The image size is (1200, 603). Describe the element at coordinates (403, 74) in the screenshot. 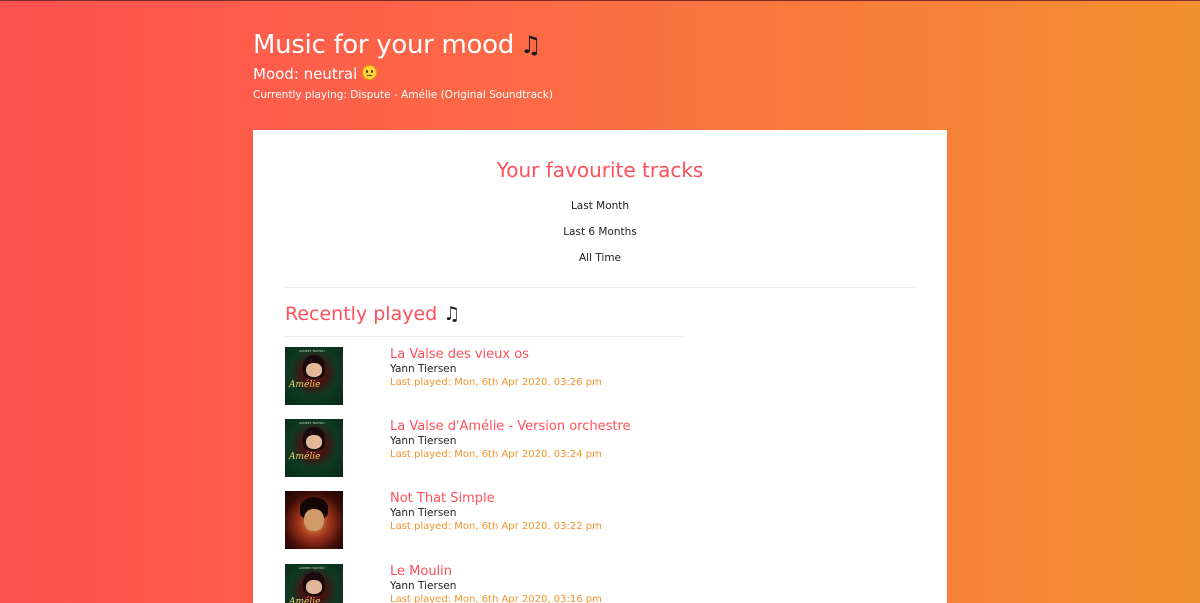

I see `mood-indicator: Mood: neutral` at that location.